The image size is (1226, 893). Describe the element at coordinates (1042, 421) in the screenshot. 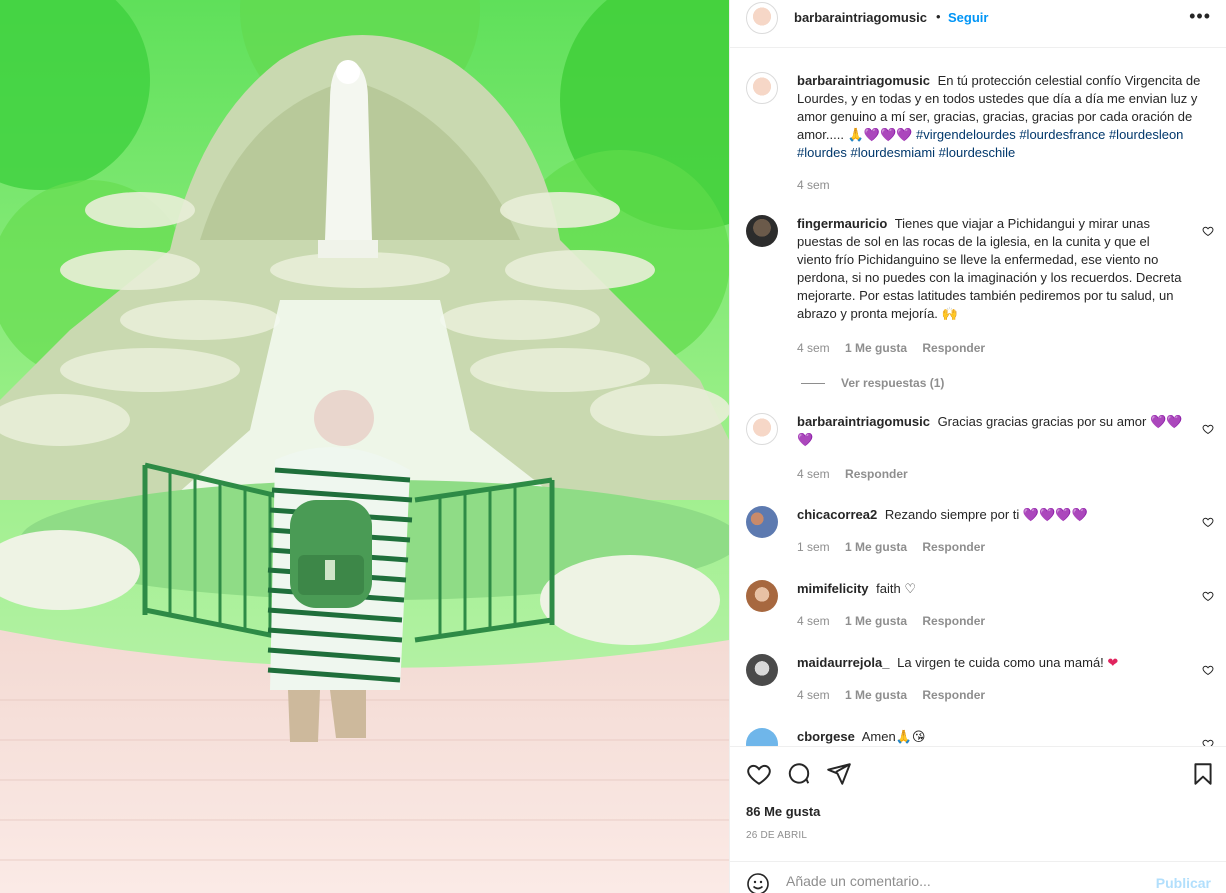

I see `comment-text: Gracias gracias gracias por su amor` at that location.